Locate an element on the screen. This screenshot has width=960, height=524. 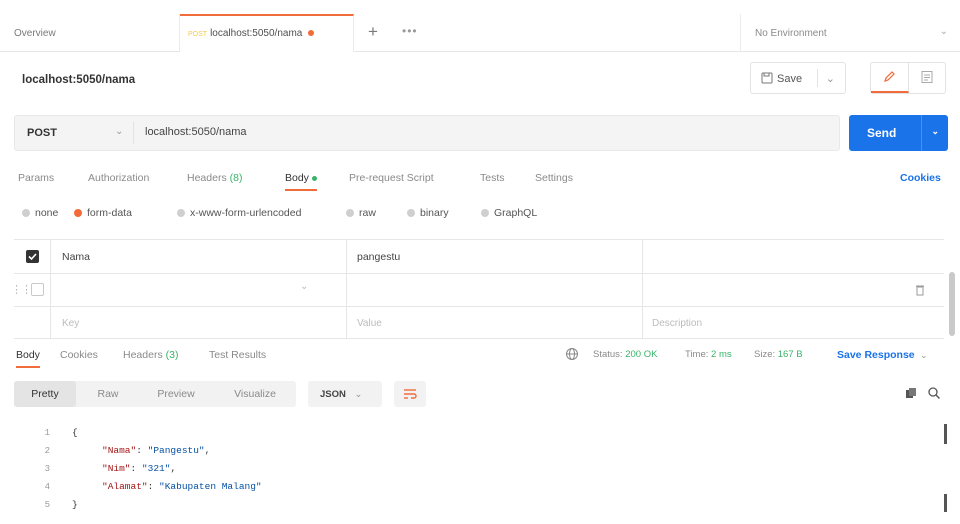
tab-authorization: Authorization is located at coordinates (118, 178).